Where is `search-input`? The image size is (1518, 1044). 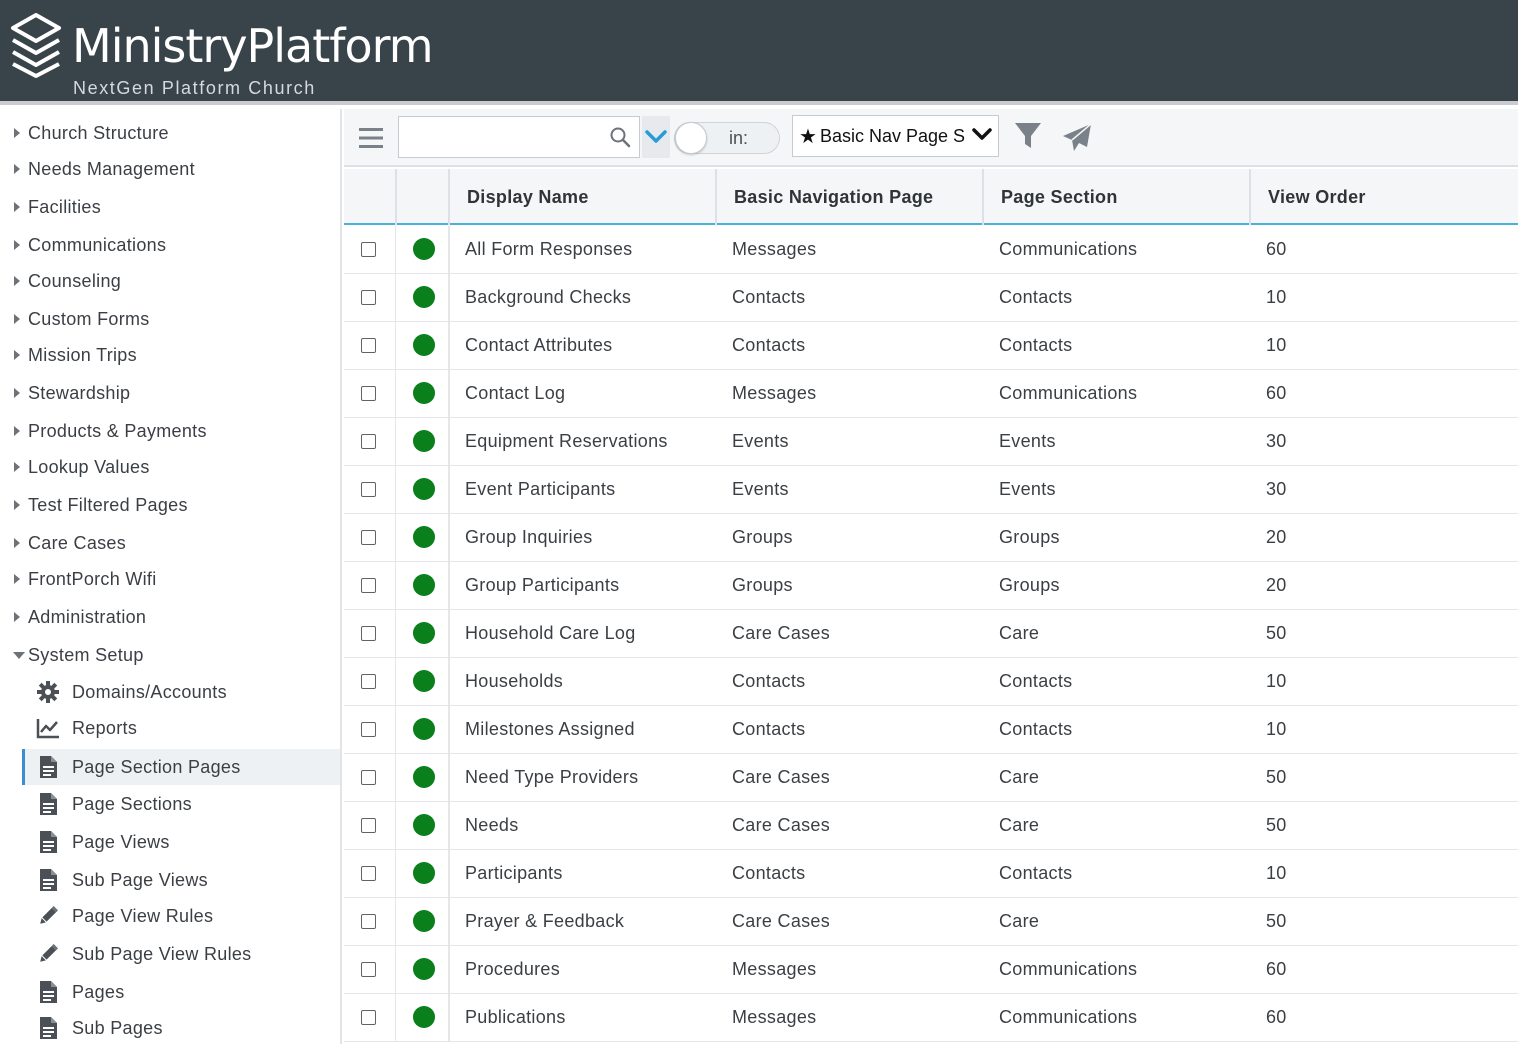
search-input is located at coordinates (499, 136).